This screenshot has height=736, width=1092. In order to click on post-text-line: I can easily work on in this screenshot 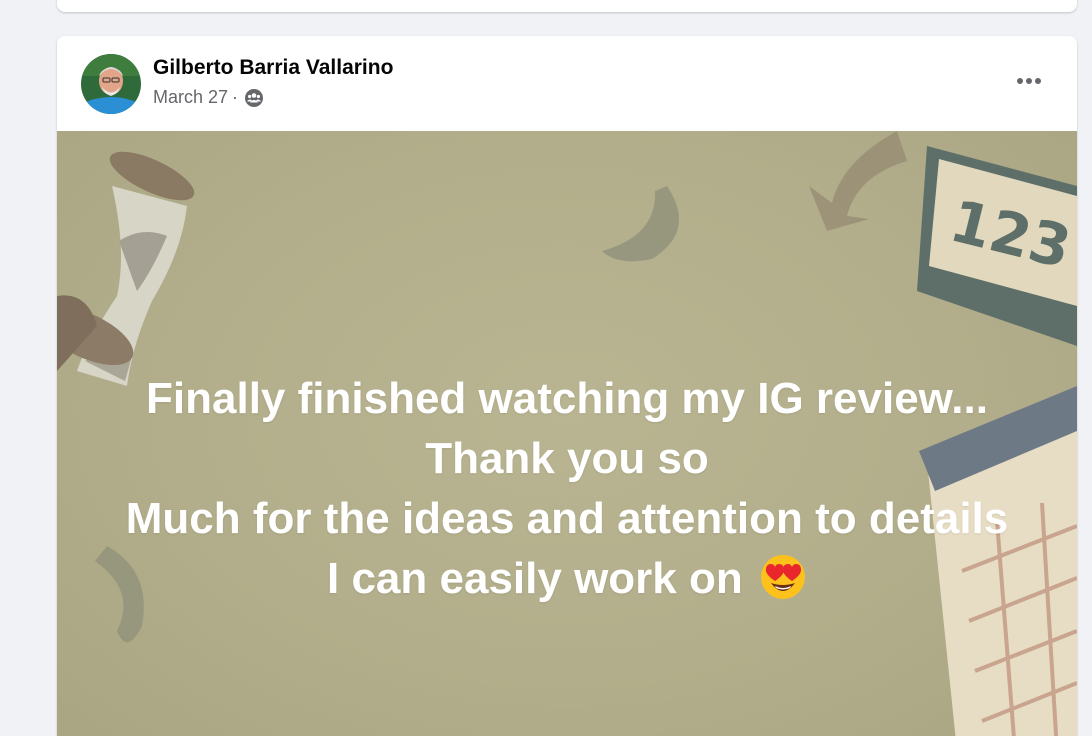, I will do `click(535, 578)`.